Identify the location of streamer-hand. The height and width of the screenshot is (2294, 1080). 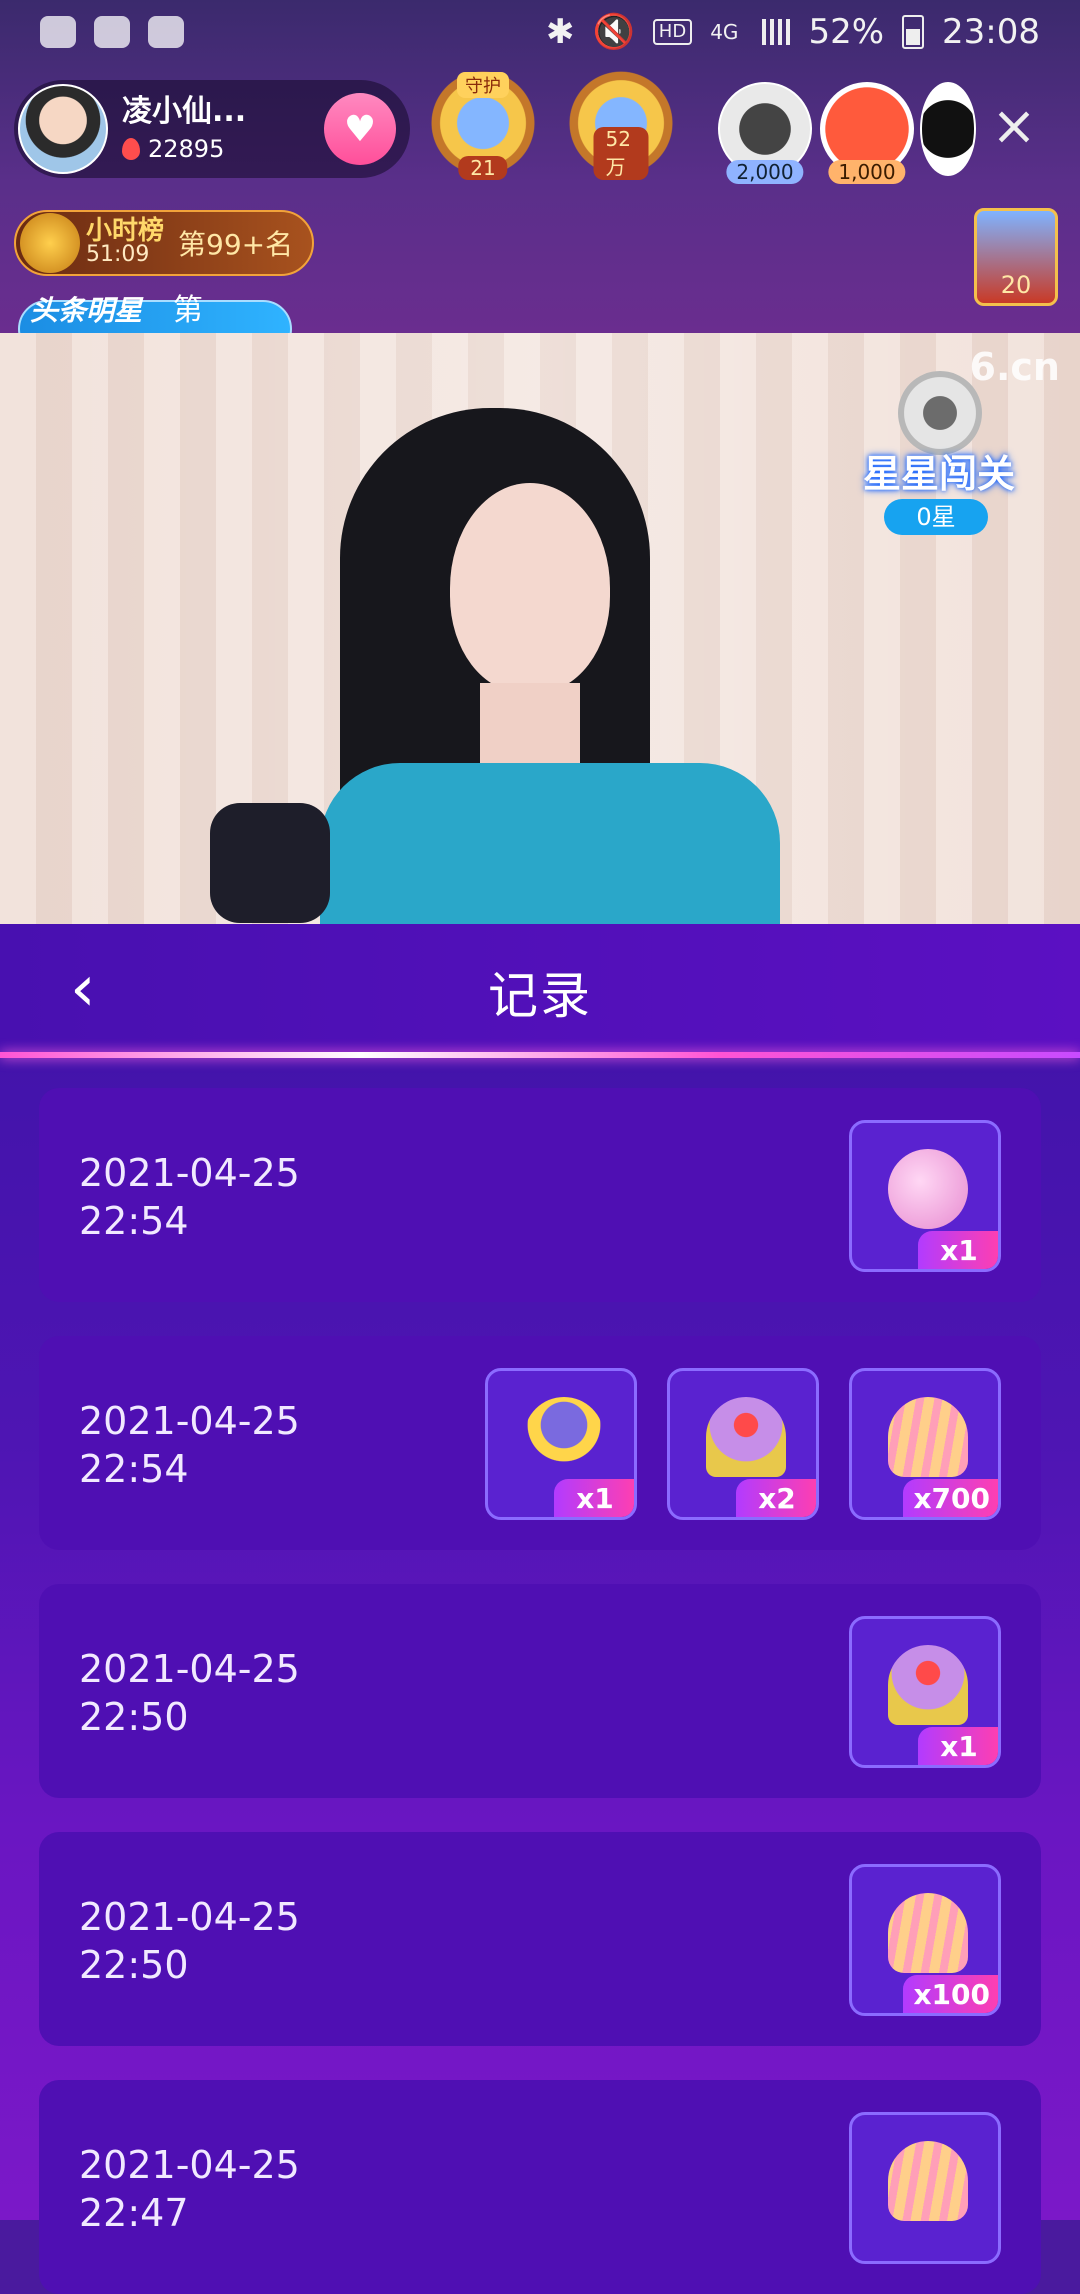
(270, 863).